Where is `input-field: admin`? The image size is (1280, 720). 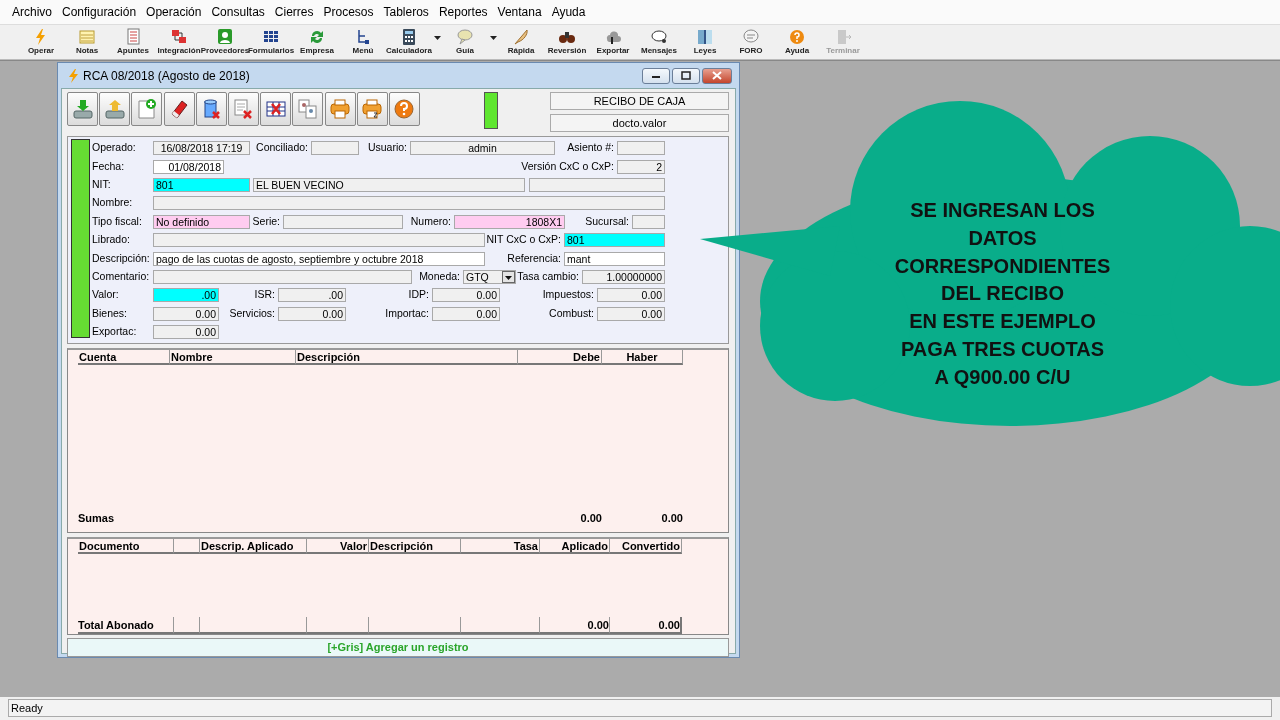 input-field: admin is located at coordinates (482, 148).